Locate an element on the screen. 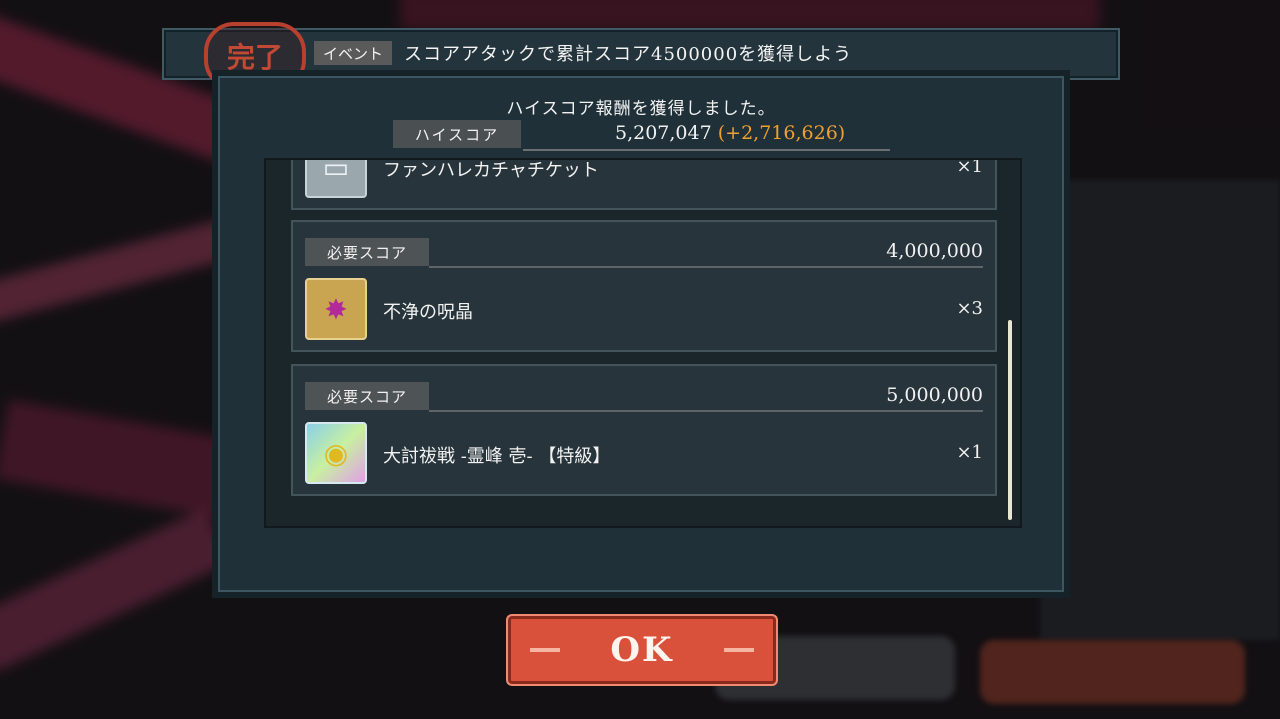  reward-item-name: 不浄の呪晶 is located at coordinates (428, 312).